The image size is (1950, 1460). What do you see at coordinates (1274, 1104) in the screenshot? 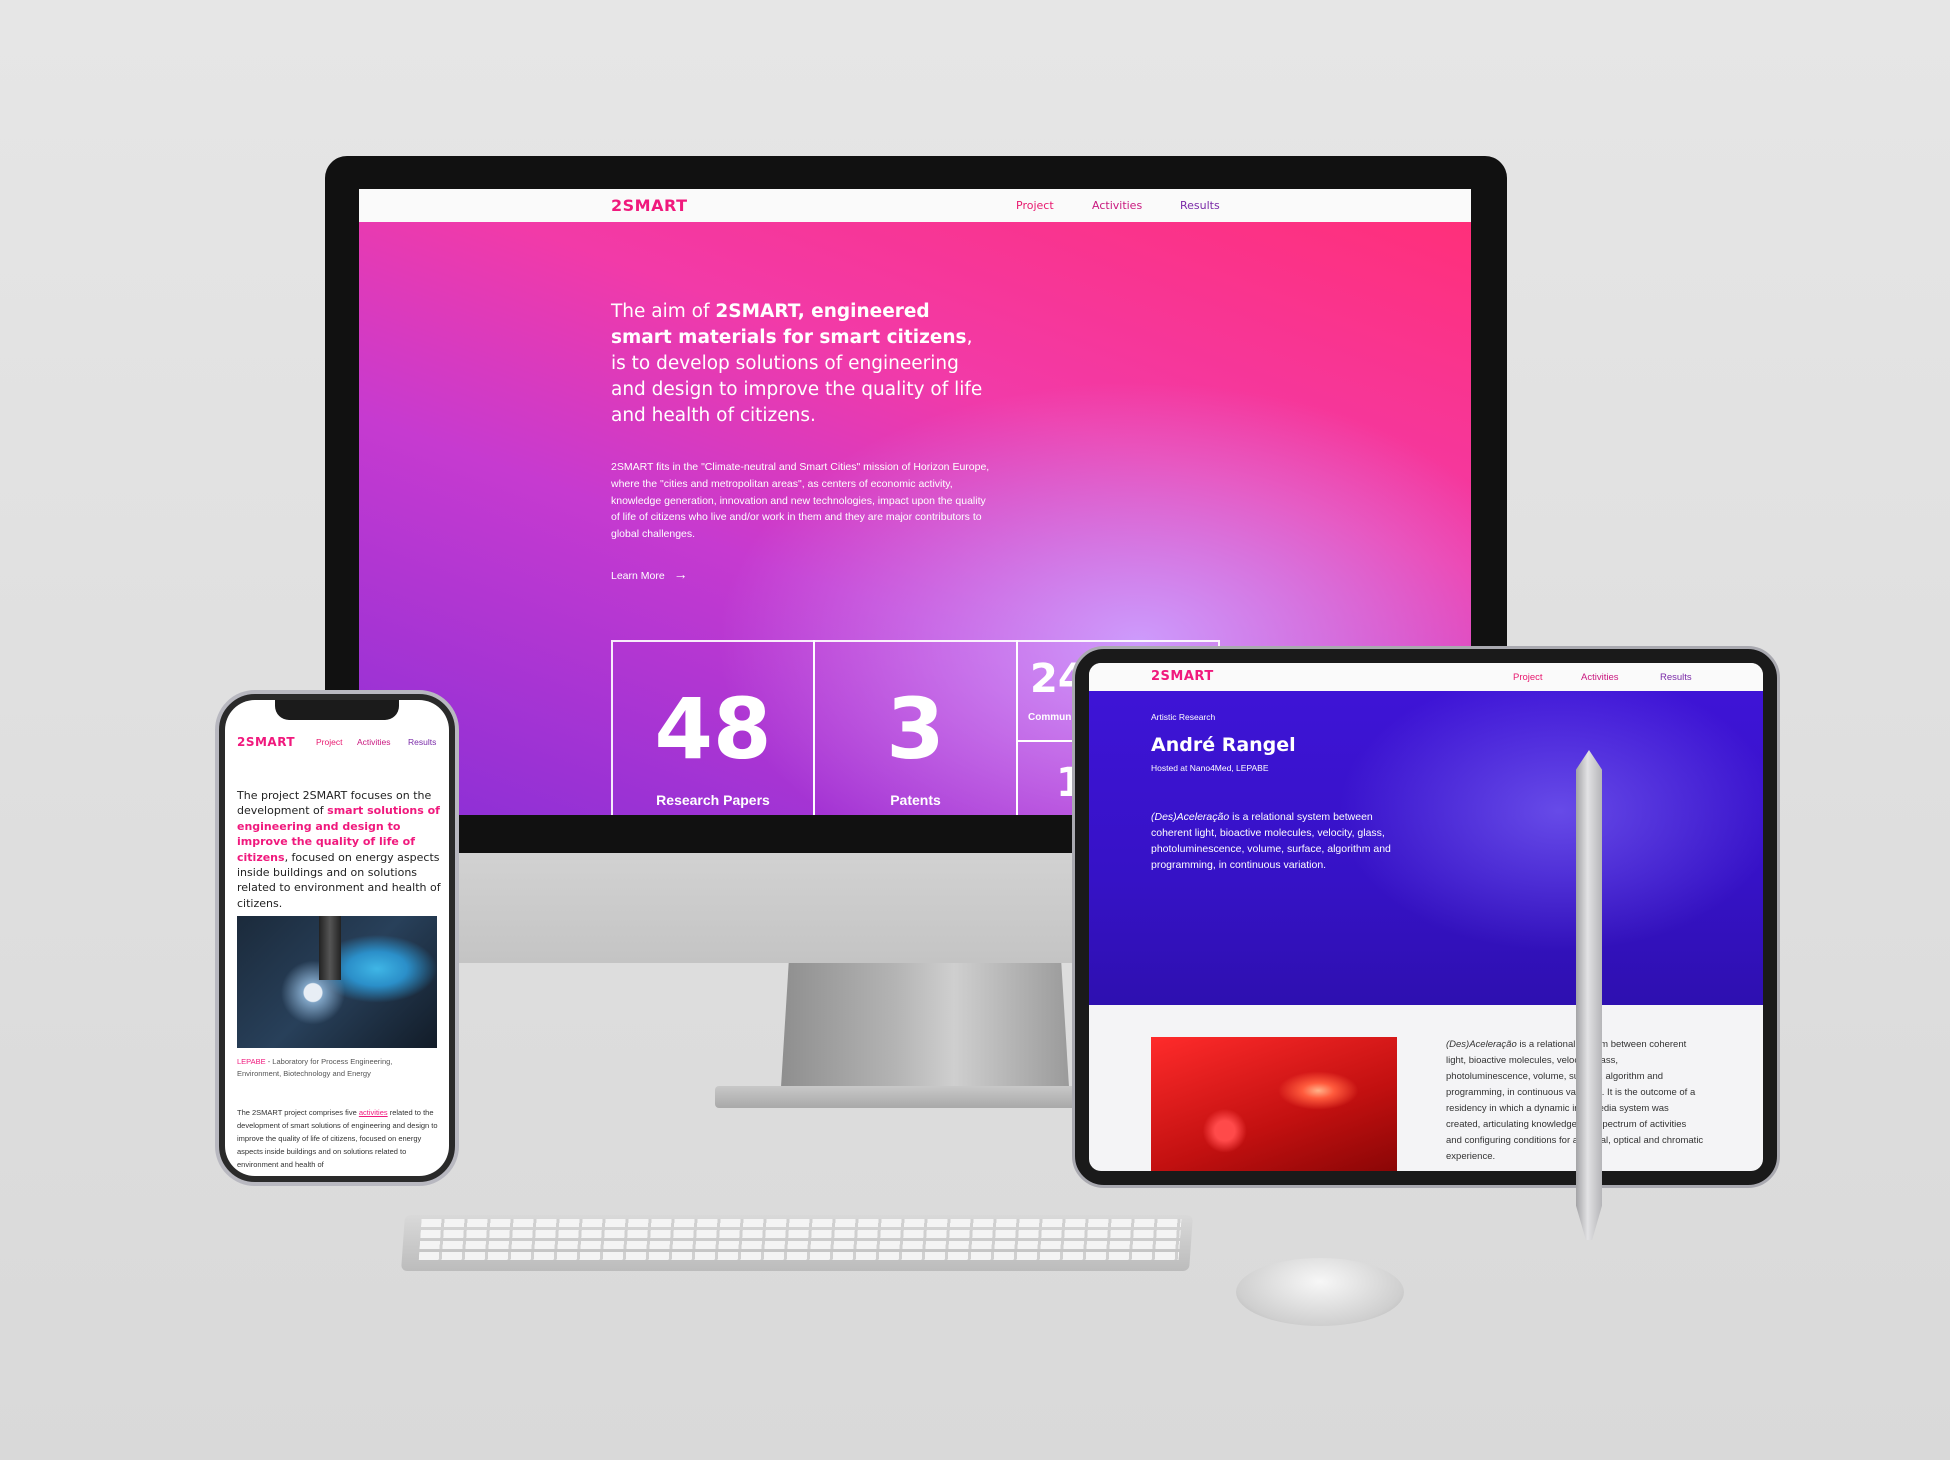
I see `artwork-photo` at bounding box center [1274, 1104].